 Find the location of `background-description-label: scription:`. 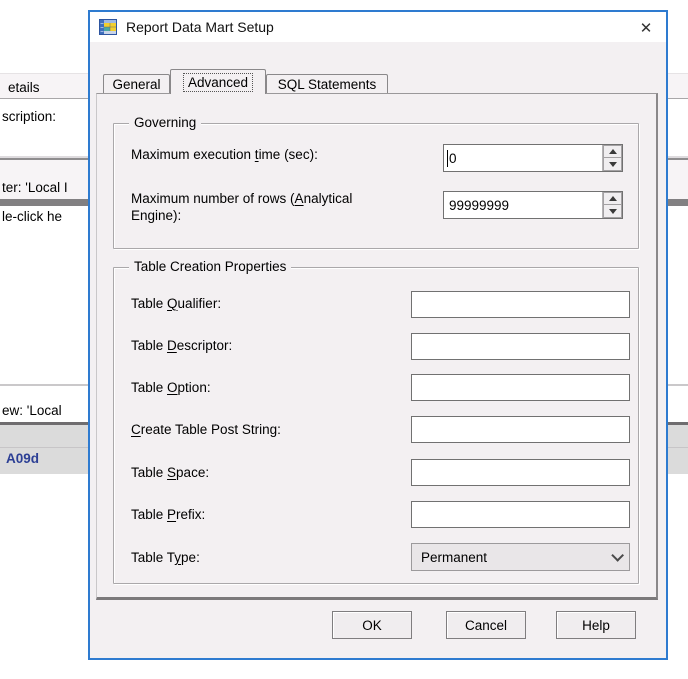

background-description-label: scription: is located at coordinates (29, 116).